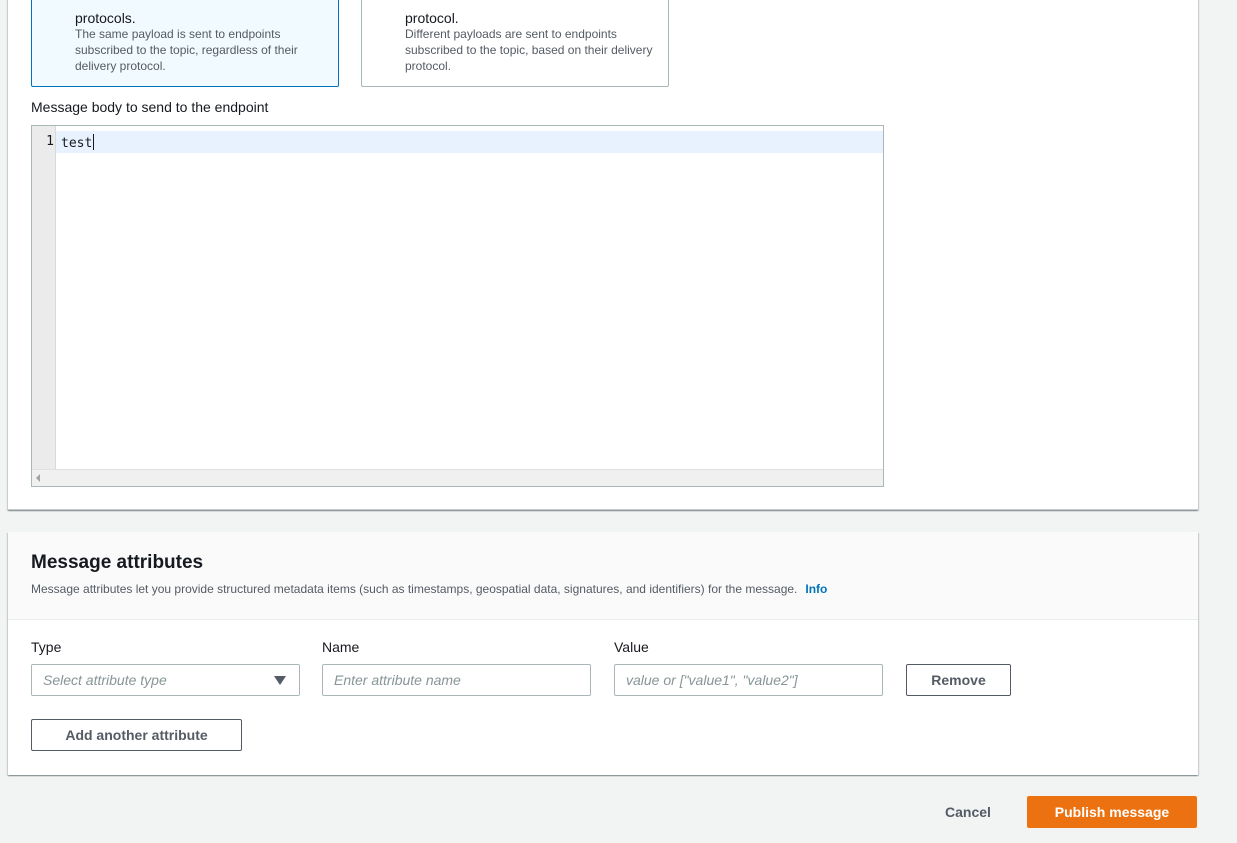  What do you see at coordinates (280, 680) in the screenshot?
I see `caret-down-icon` at bounding box center [280, 680].